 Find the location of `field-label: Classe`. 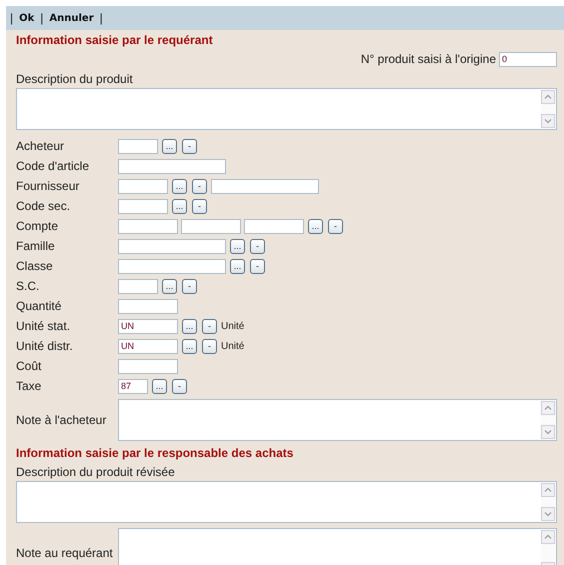

field-label: Classe is located at coordinates (35, 266).